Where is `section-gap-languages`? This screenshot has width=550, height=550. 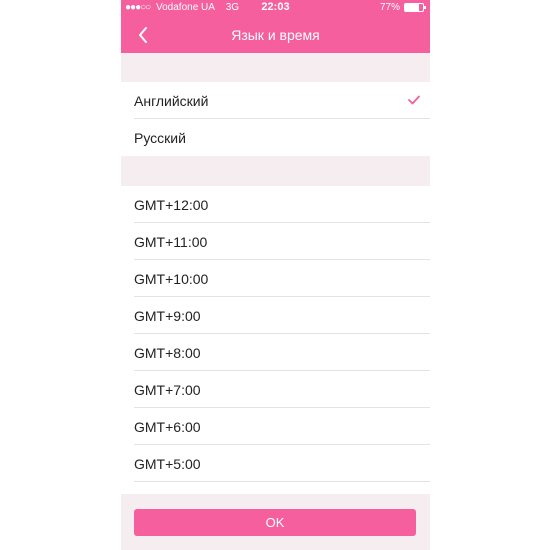
section-gap-languages is located at coordinates (275, 67).